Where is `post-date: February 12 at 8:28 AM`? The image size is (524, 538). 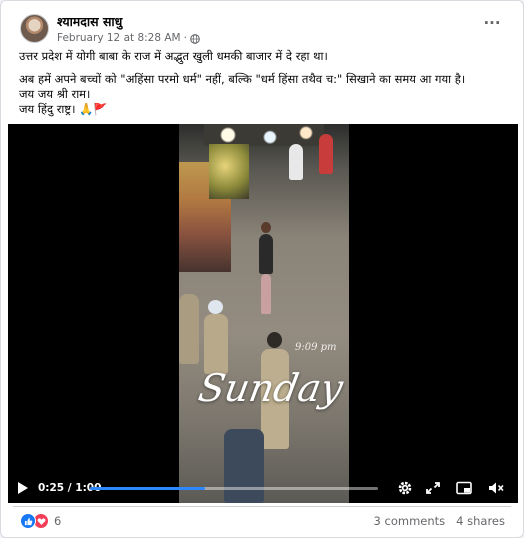
post-date: February 12 at 8:28 AM is located at coordinates (119, 38).